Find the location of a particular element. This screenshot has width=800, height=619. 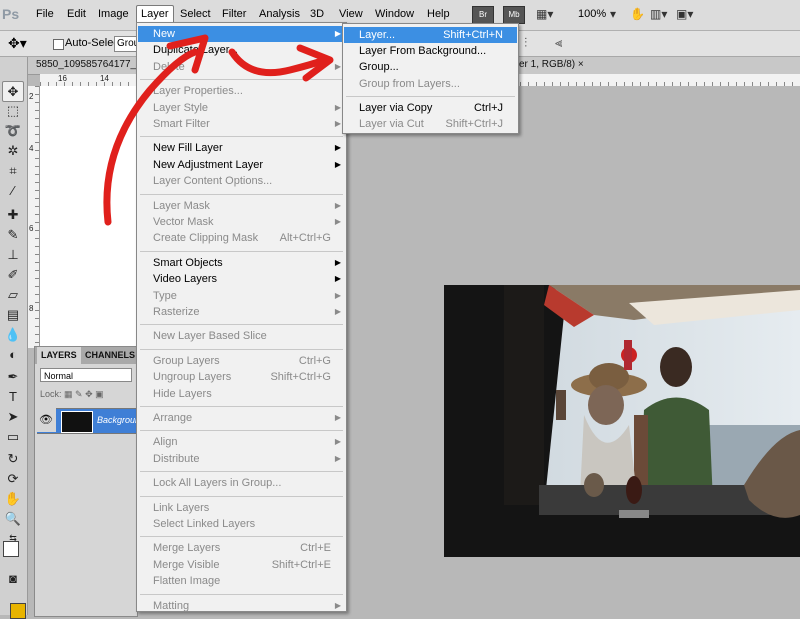

lasso-tool-icon: ➰ is located at coordinates (13, 130).